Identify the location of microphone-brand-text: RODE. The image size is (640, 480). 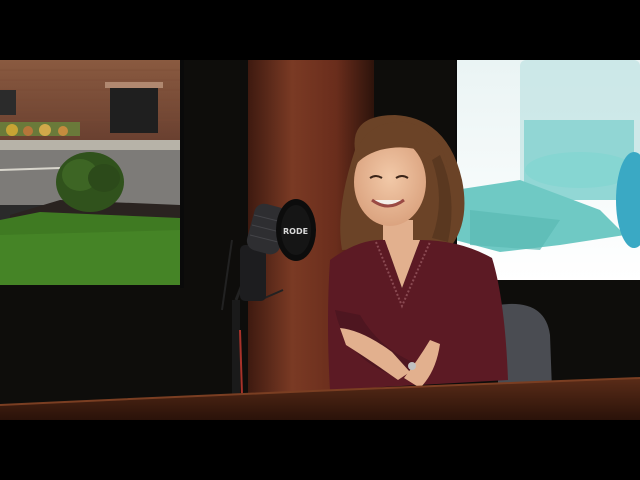
(295, 231).